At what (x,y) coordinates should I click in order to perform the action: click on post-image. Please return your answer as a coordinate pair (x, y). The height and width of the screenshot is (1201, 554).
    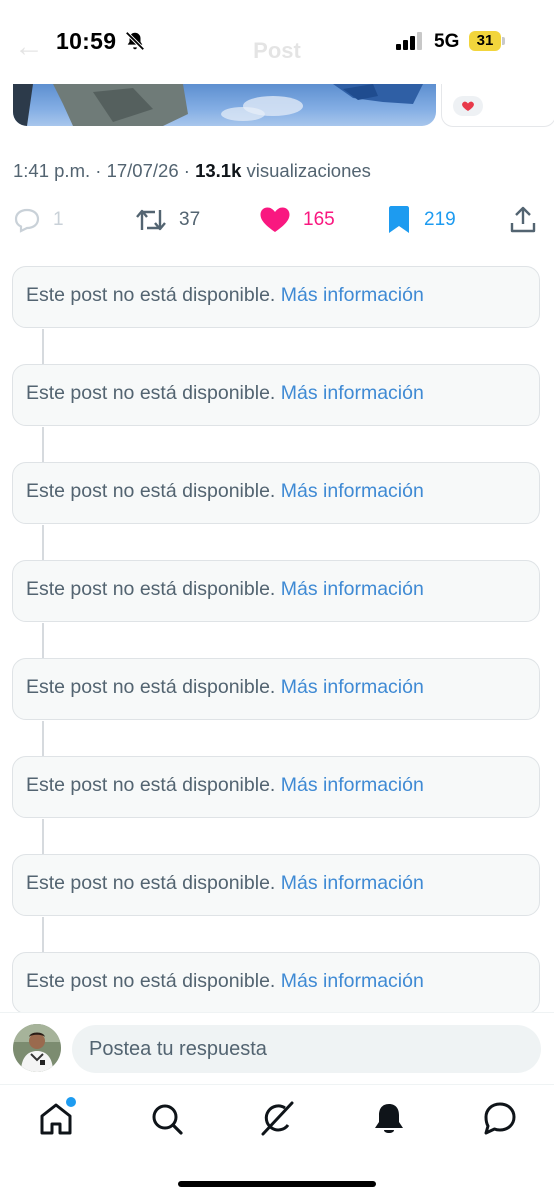
    Looking at the image, I should click on (224, 105).